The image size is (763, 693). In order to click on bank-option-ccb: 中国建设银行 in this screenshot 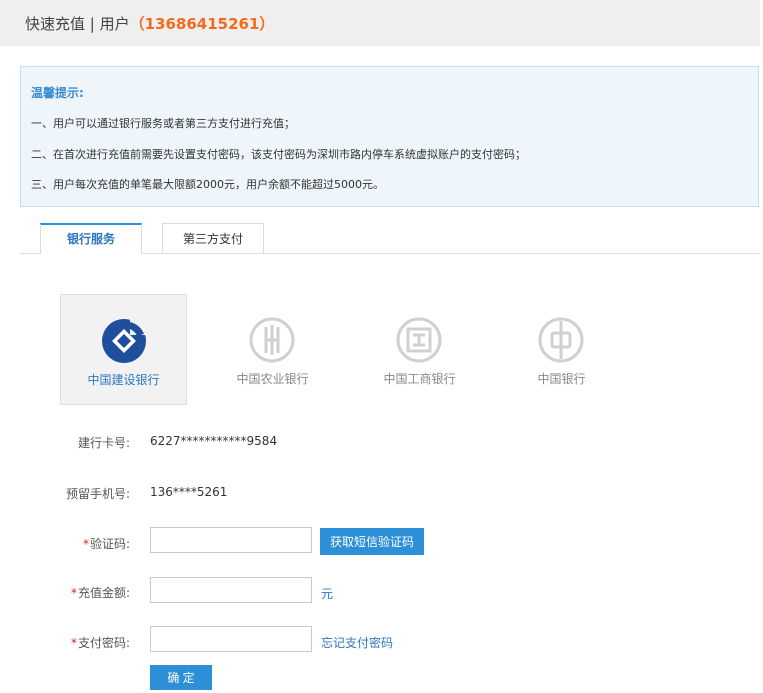, I will do `click(123, 349)`.